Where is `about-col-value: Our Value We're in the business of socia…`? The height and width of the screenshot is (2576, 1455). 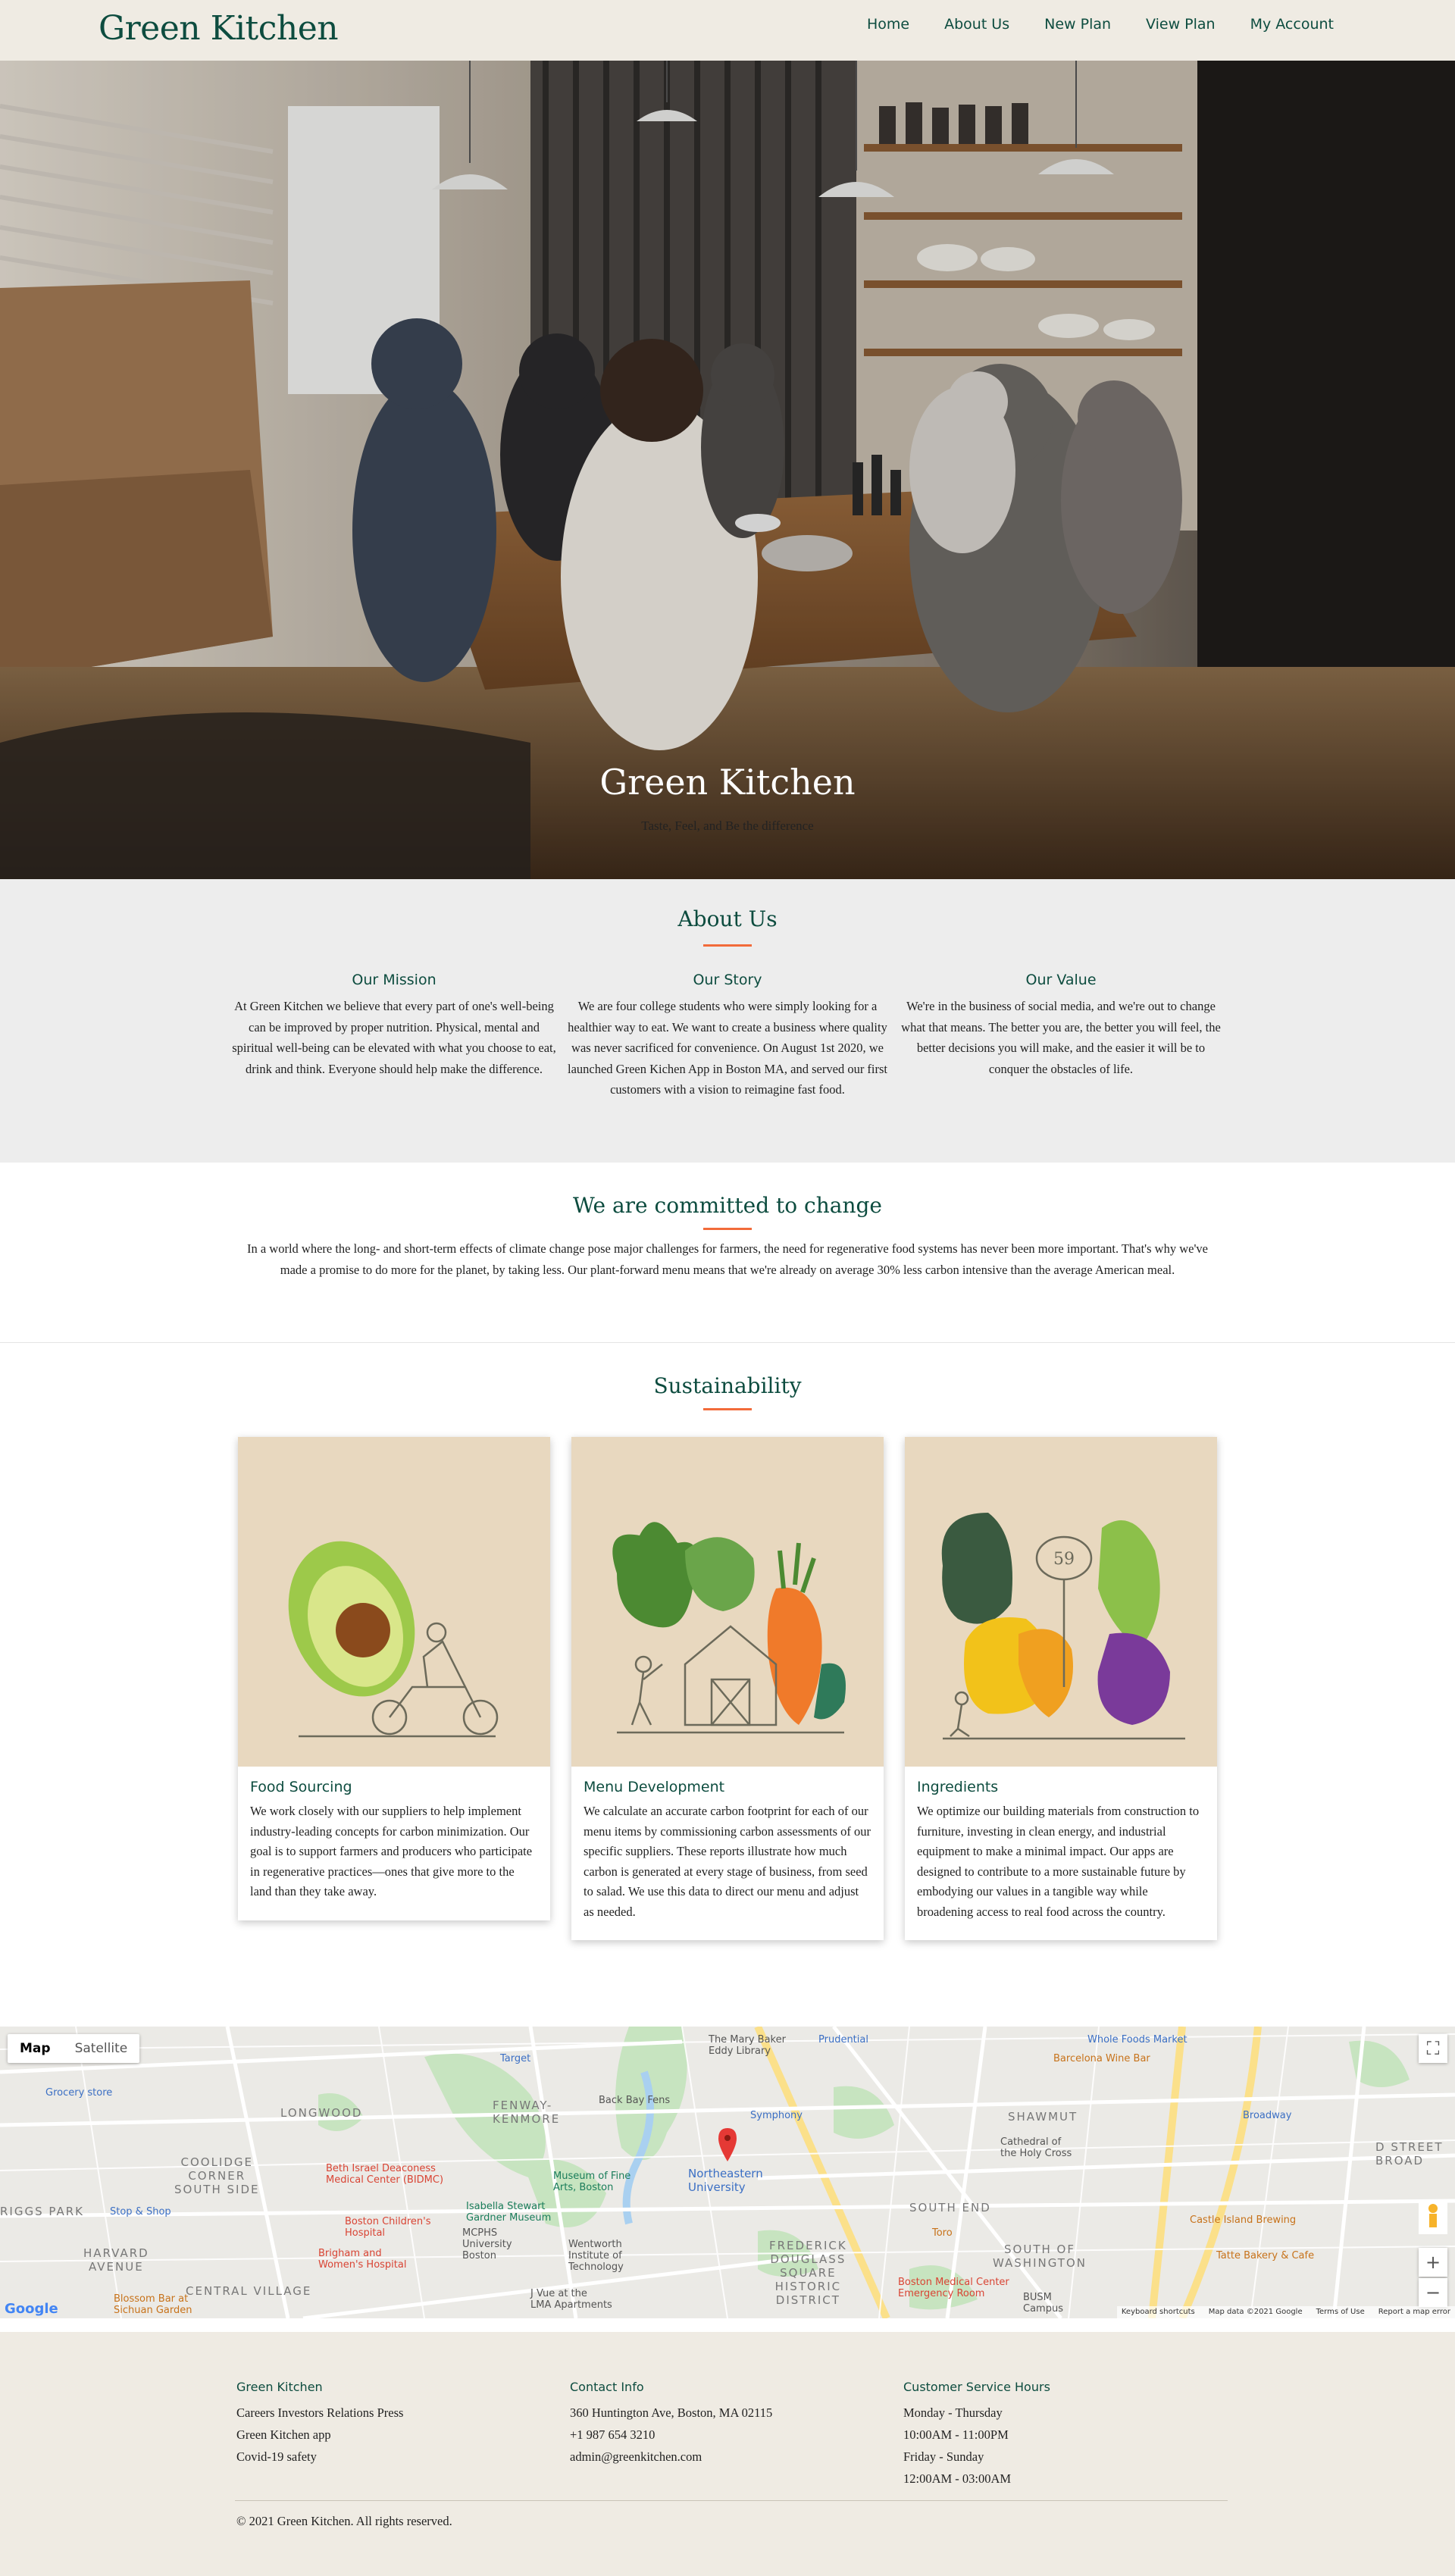 about-col-value: Our Value We're in the business of socia… is located at coordinates (1061, 1025).